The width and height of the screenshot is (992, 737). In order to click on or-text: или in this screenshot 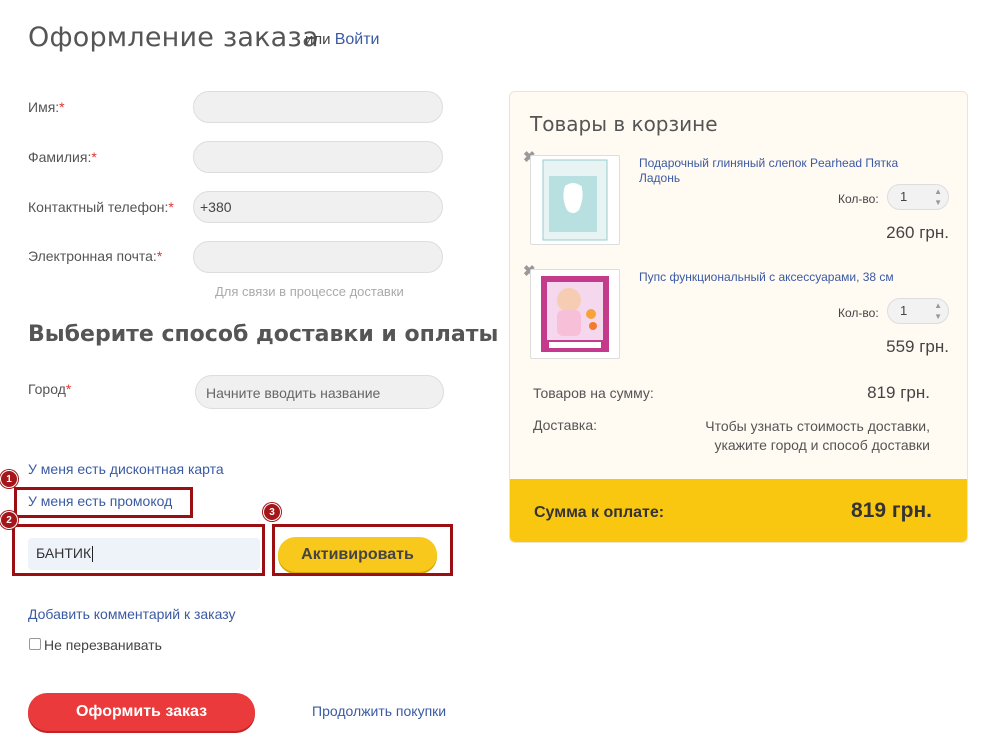, I will do `click(318, 39)`.